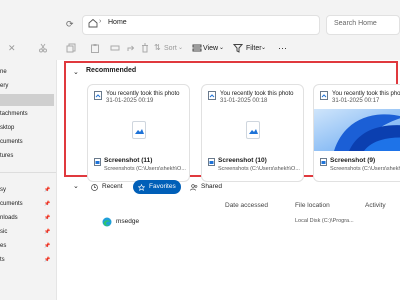 The image size is (400, 300). What do you see at coordinates (211, 186) in the screenshot?
I see `tab-label: Shared` at bounding box center [211, 186].